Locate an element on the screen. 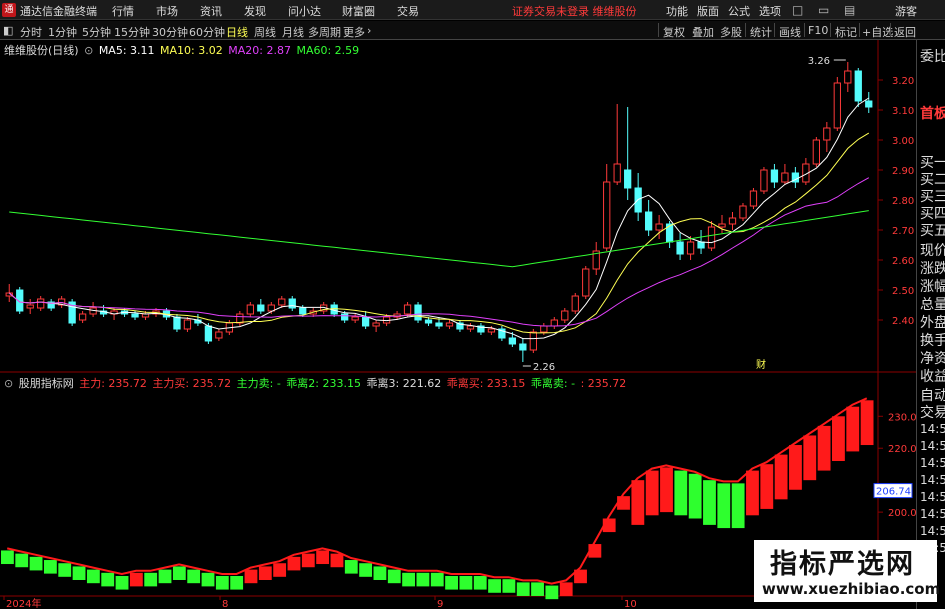  low-price-label: 2.26 is located at coordinates (544, 367).